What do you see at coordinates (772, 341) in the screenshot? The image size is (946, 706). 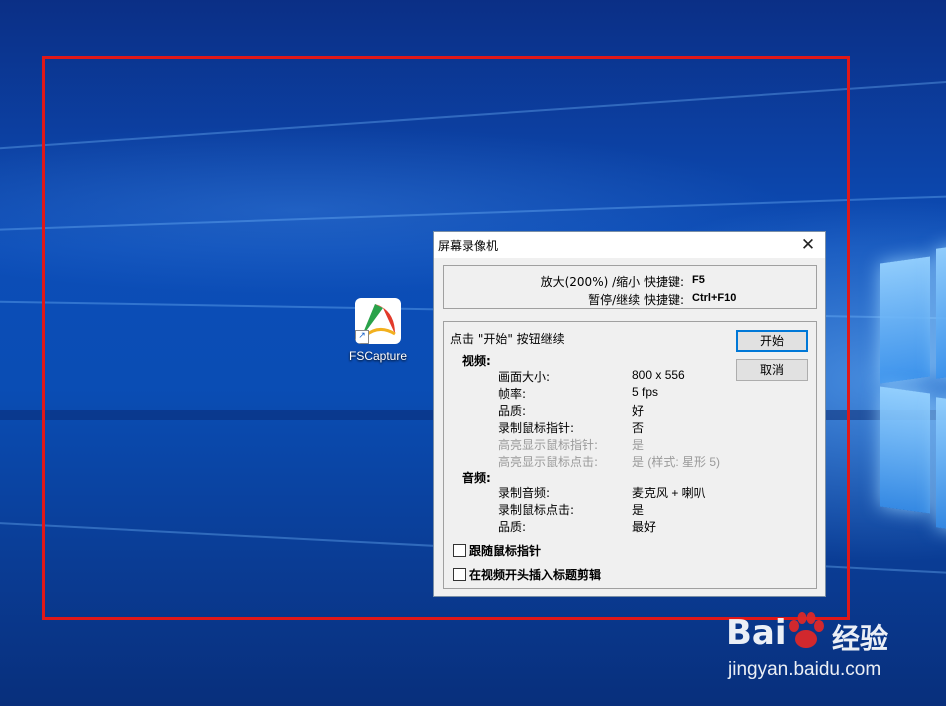 I see `start-button: 开始` at bounding box center [772, 341].